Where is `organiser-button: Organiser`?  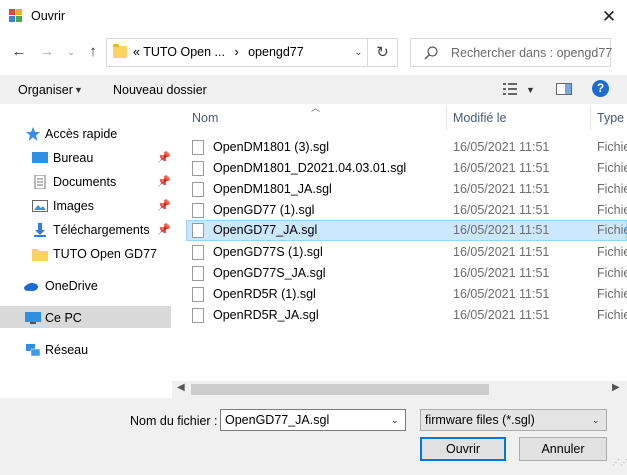
organiser-button: Organiser is located at coordinates (45, 90).